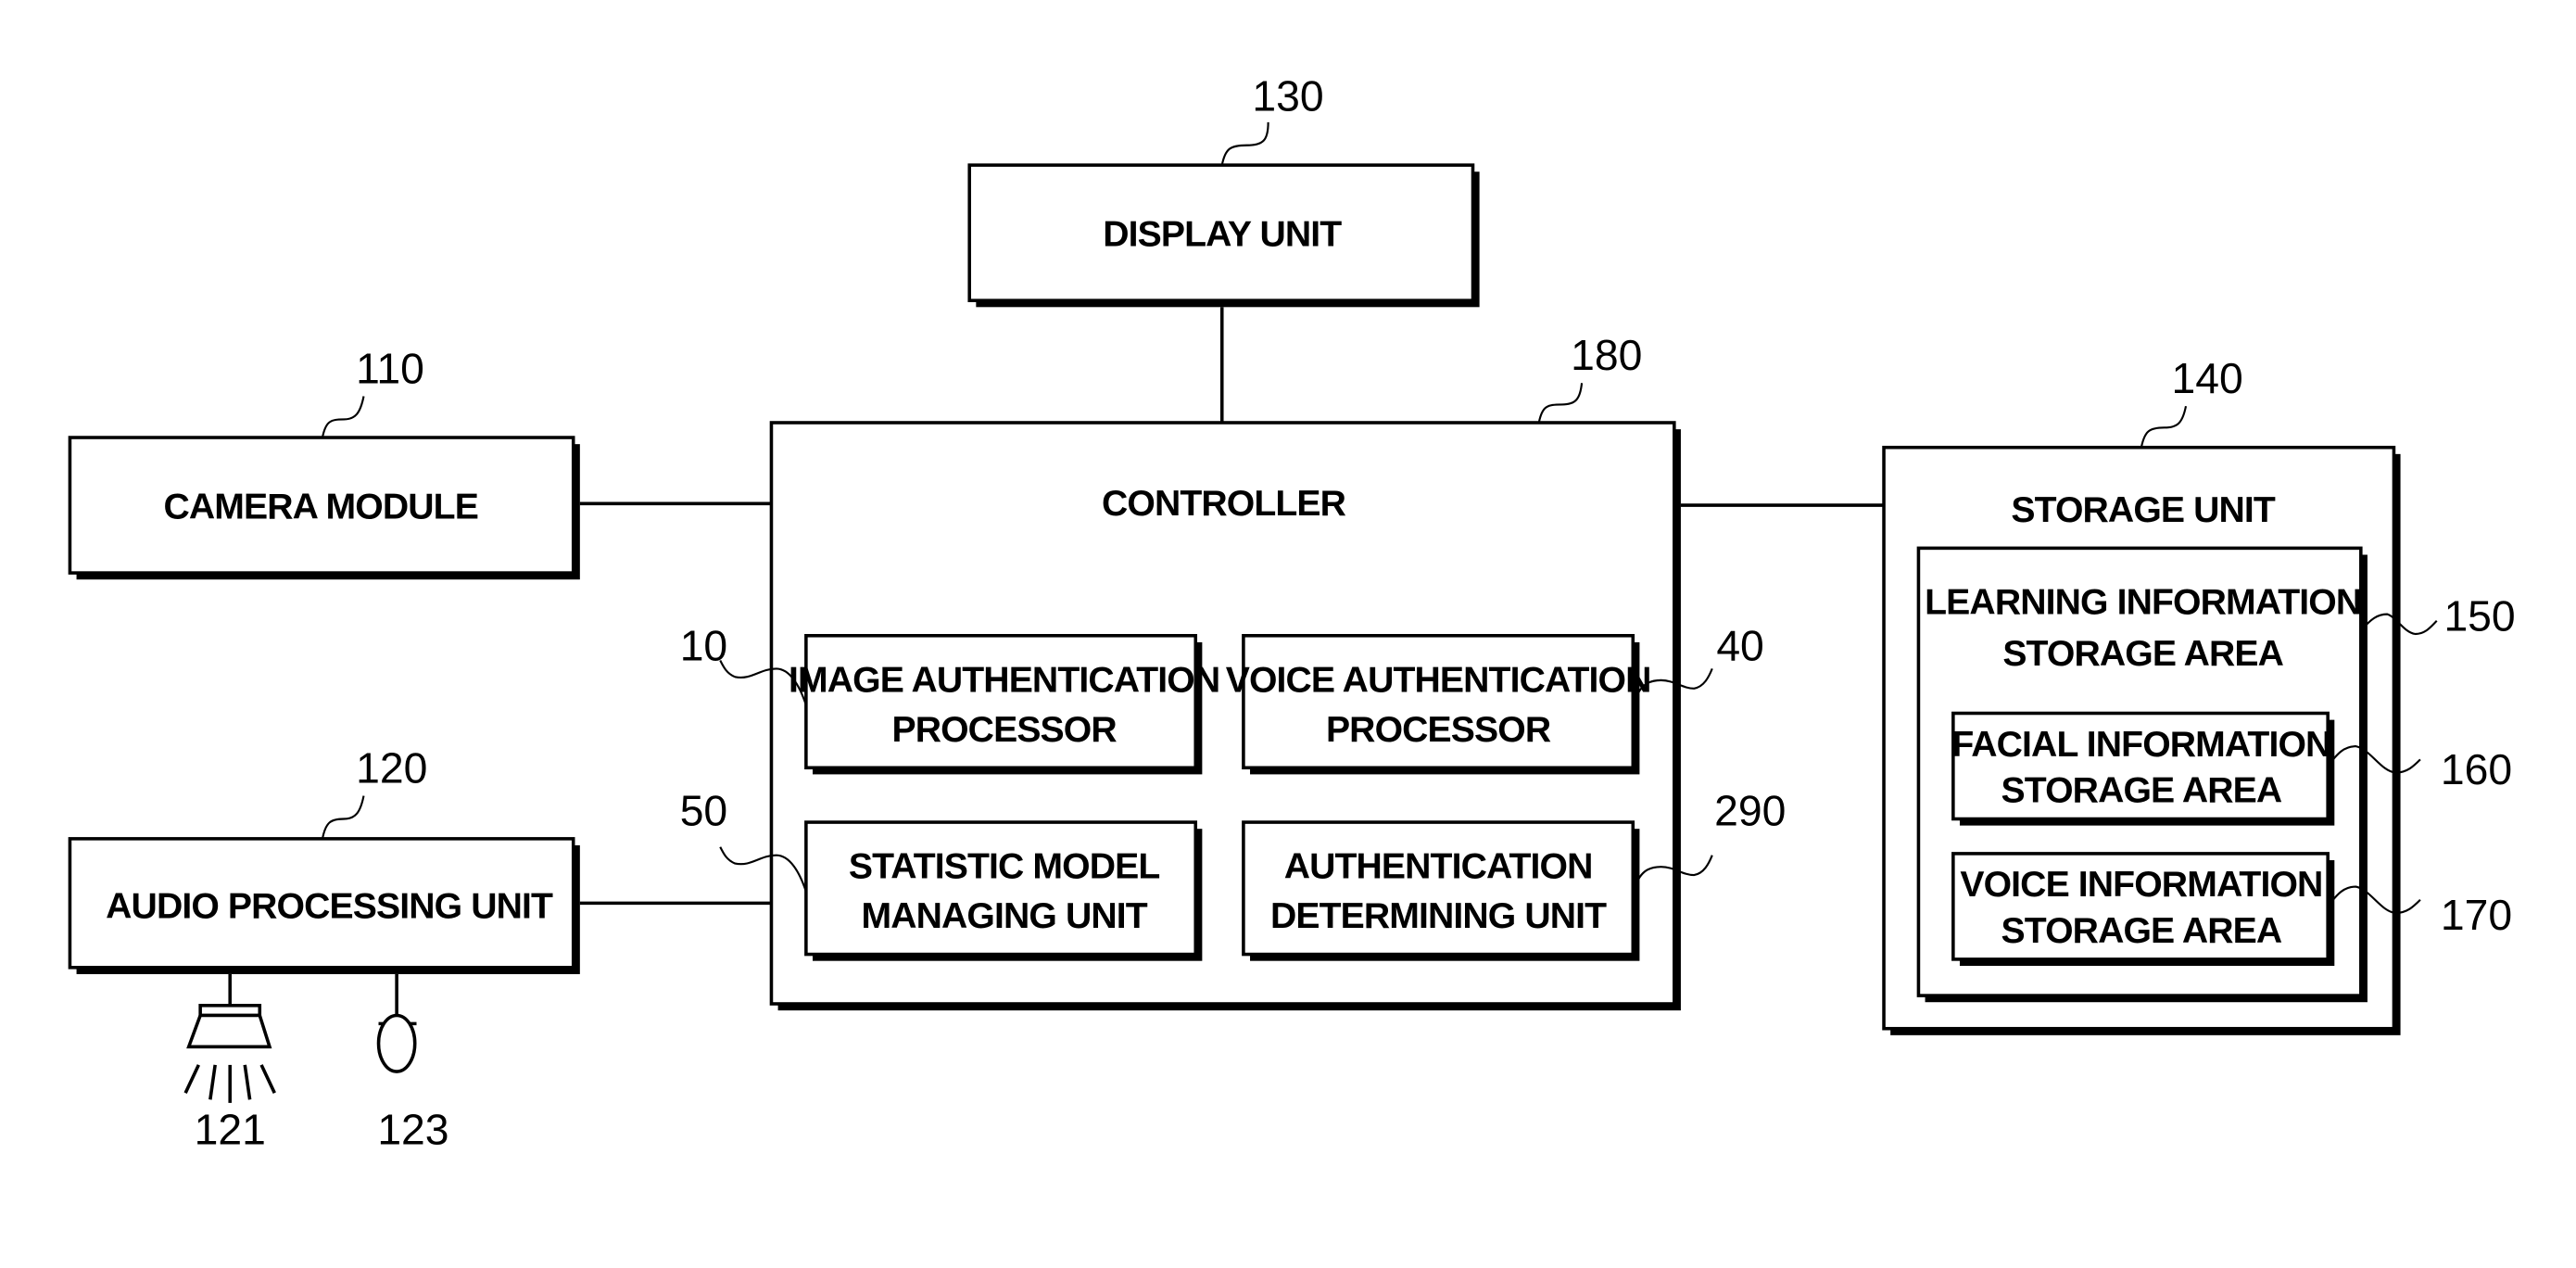 This screenshot has width=2576, height=1268. Describe the element at coordinates (329, 906) in the screenshot. I see `audio-processing-unit-label: AUDIO PROCESSING UNIT` at that location.